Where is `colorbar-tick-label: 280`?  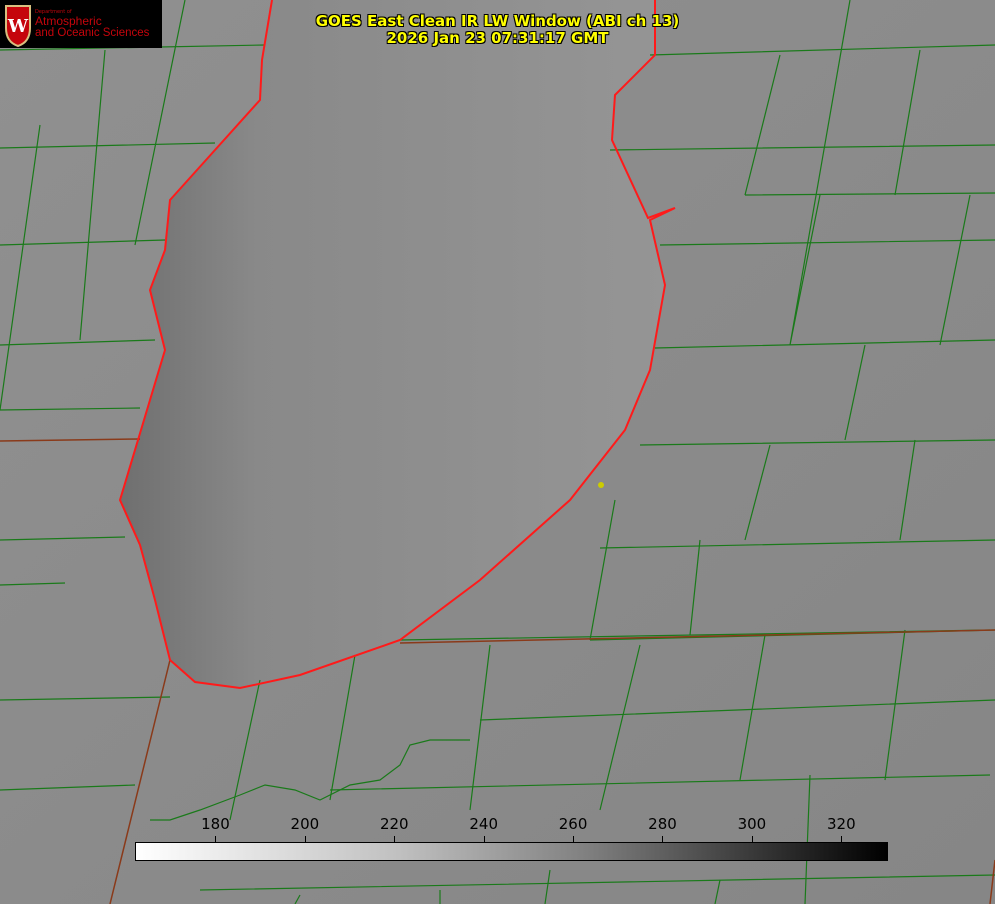
colorbar-tick-label: 280 is located at coordinates (662, 824).